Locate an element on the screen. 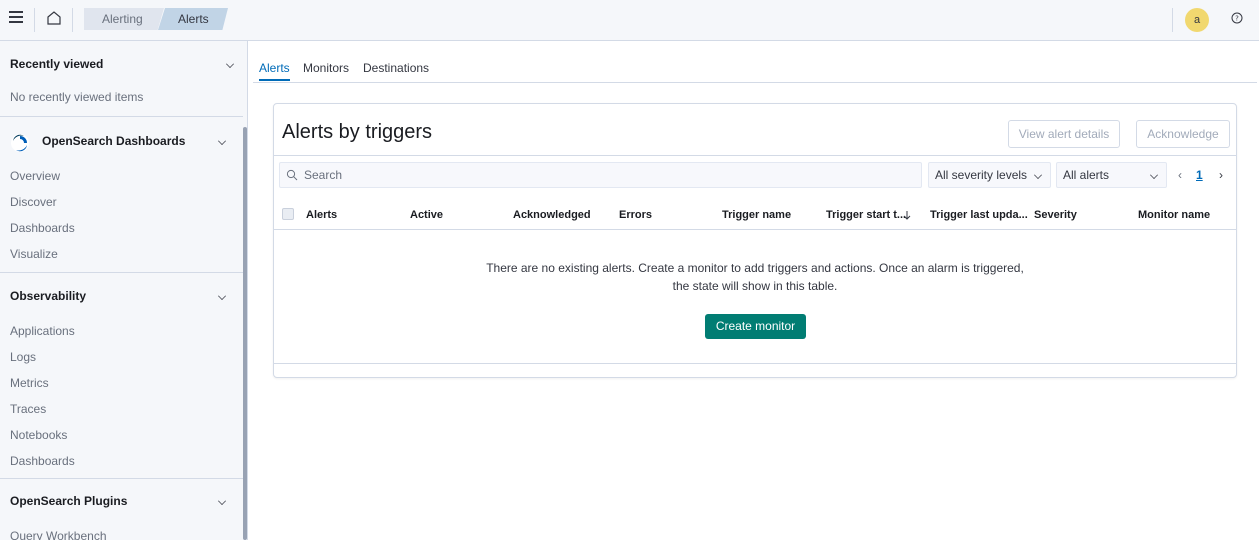 The height and width of the screenshot is (540, 1259). search-bar is located at coordinates (600, 175).